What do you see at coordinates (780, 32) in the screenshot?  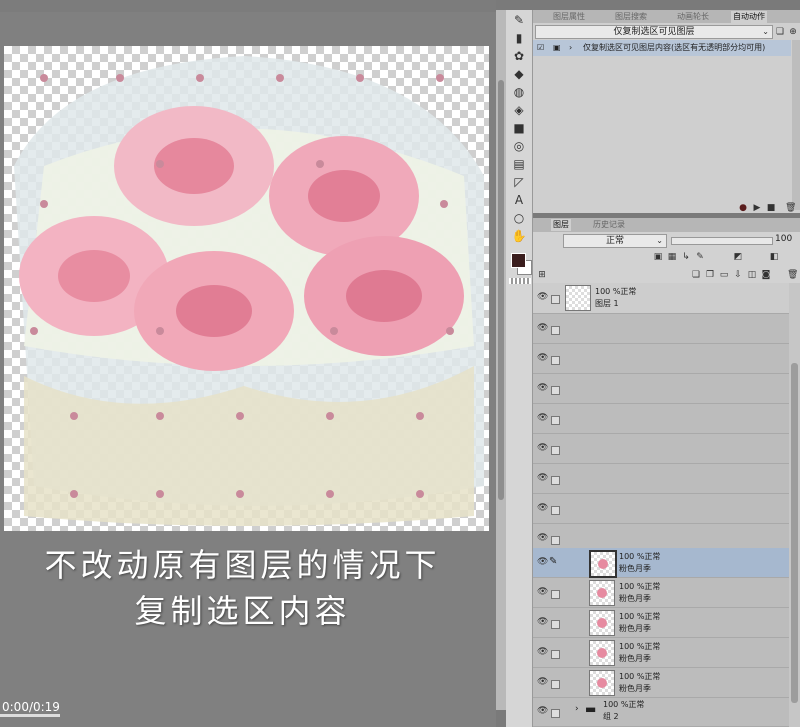 I see `new-set-icon: ❏` at bounding box center [780, 32].